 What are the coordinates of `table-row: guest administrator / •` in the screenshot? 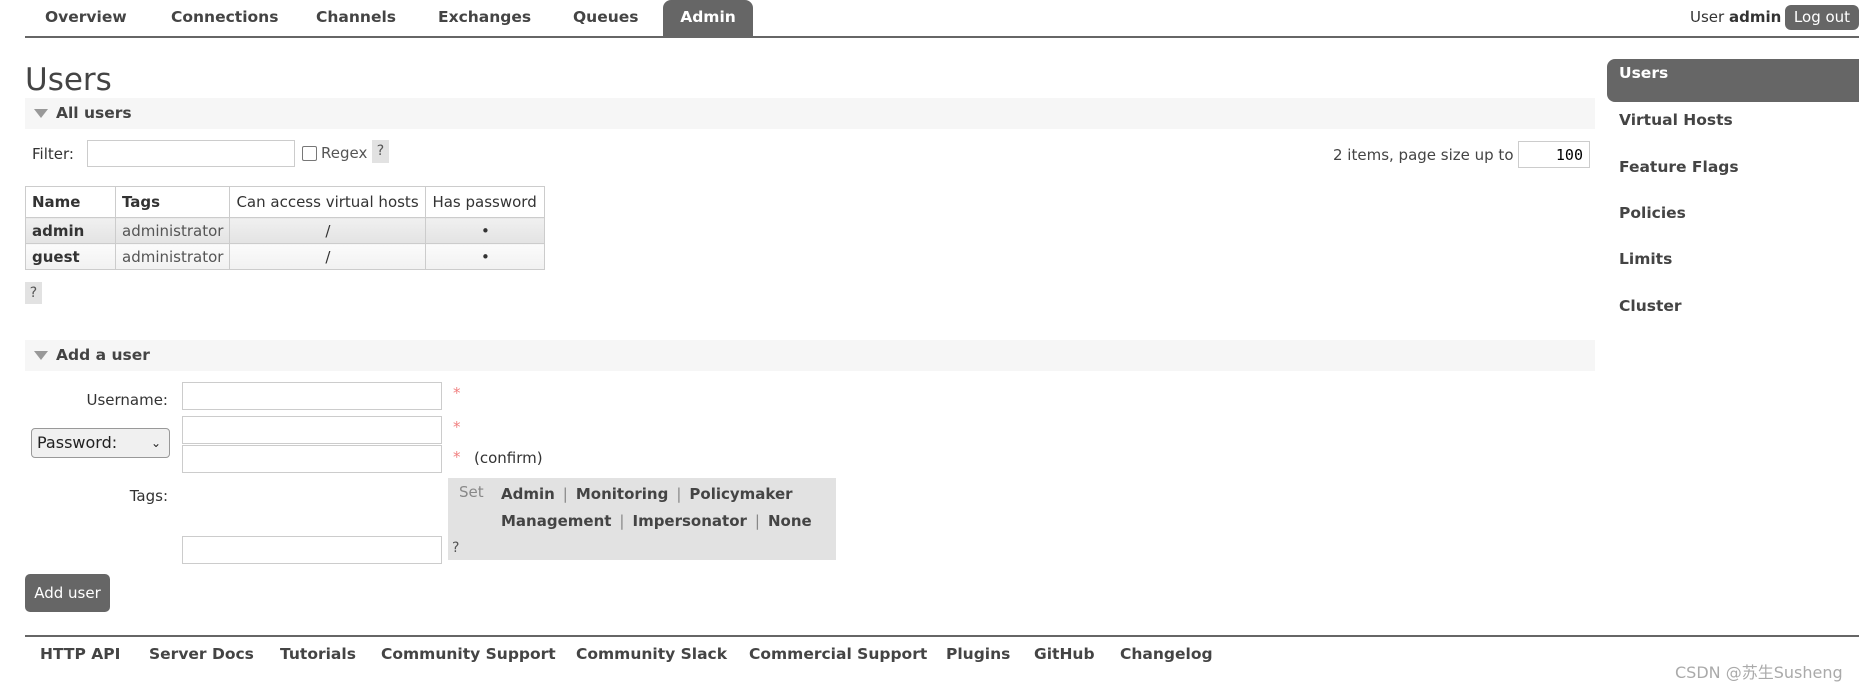 It's located at (285, 256).